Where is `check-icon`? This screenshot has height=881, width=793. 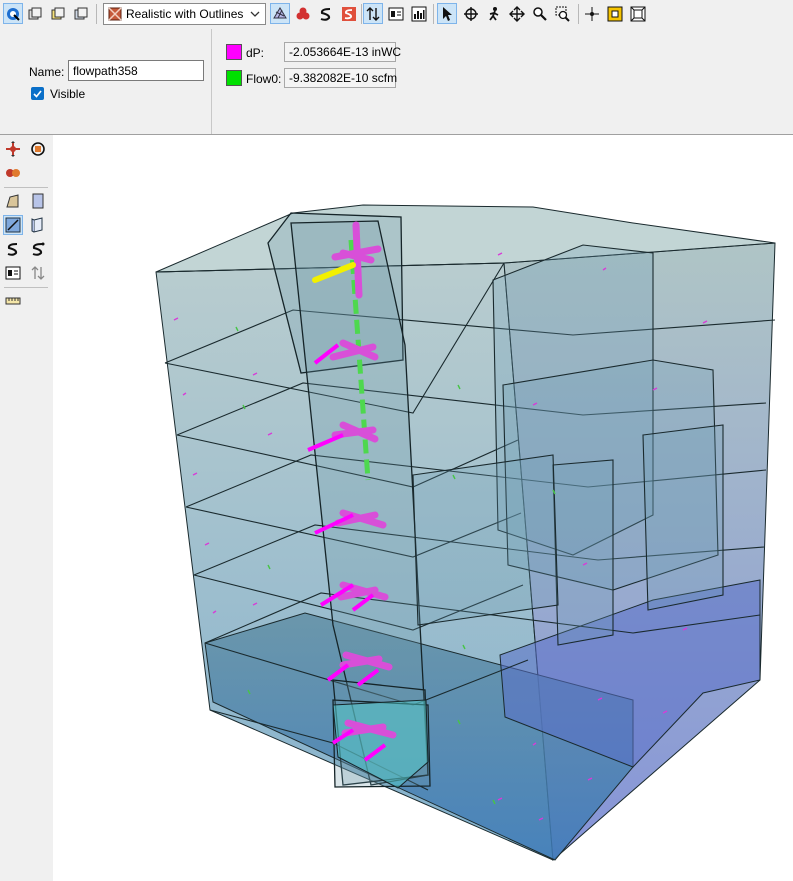 check-icon is located at coordinates (37, 94).